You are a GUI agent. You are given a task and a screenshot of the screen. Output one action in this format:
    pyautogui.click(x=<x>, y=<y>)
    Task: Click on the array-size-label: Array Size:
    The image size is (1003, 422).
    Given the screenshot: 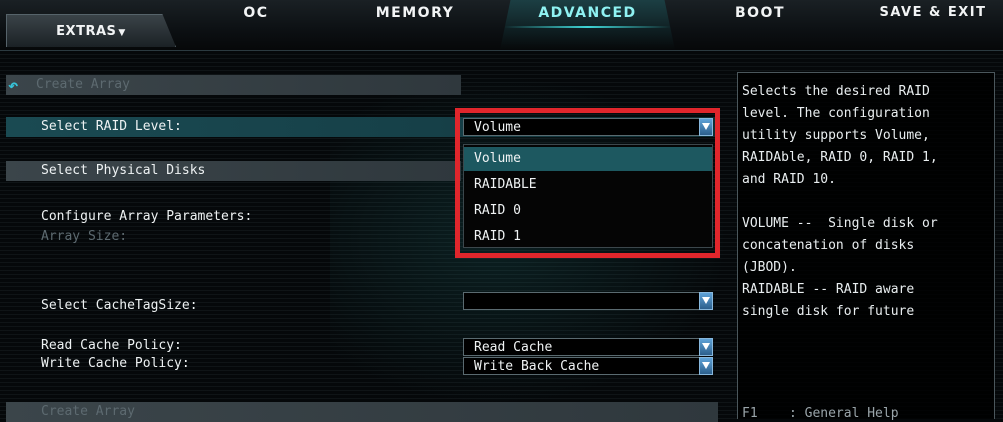 What is the action you would take?
    pyautogui.click(x=84, y=236)
    